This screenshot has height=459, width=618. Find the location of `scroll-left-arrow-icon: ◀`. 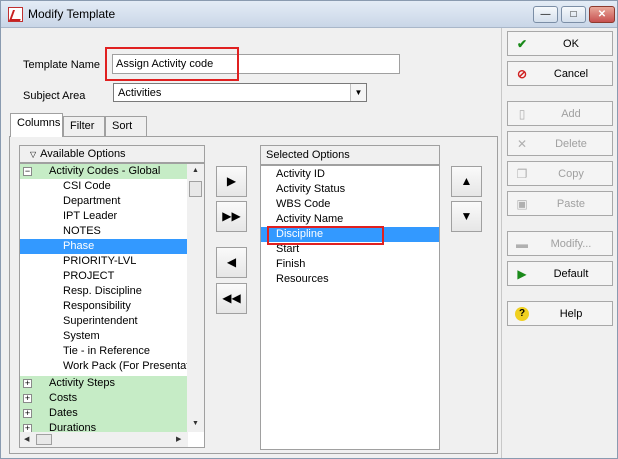

scroll-left-arrow-icon: ◀ is located at coordinates (26, 439).